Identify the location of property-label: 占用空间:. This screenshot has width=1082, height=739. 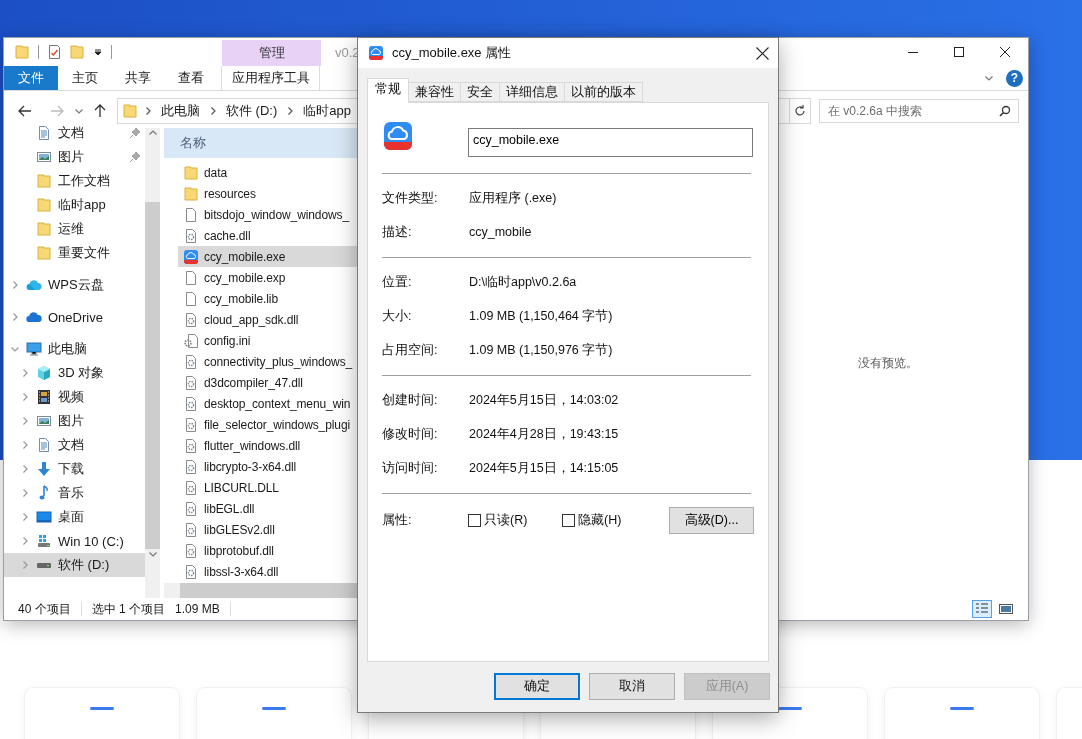
(410, 350).